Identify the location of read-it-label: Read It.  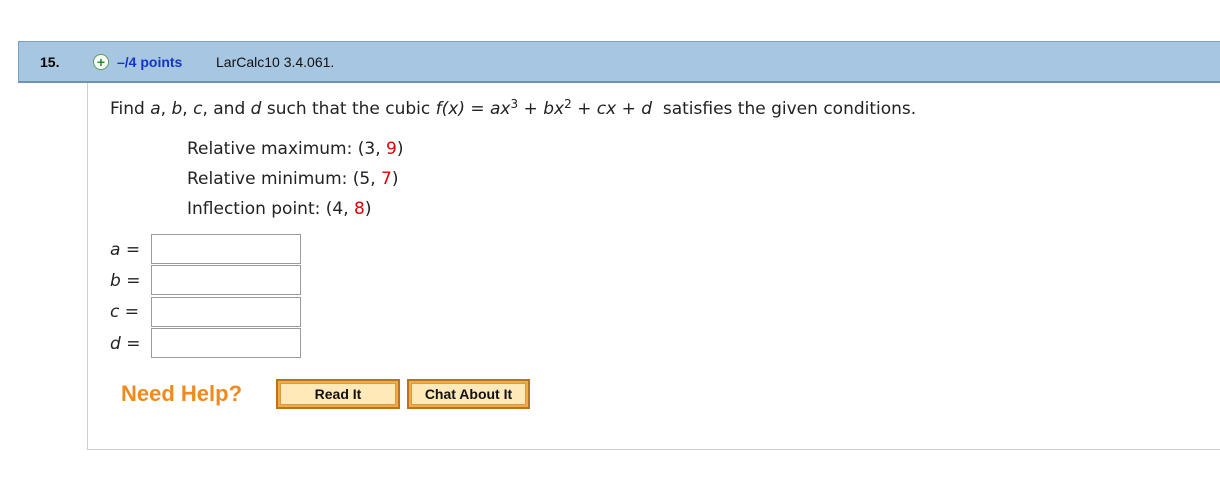
(338, 394).